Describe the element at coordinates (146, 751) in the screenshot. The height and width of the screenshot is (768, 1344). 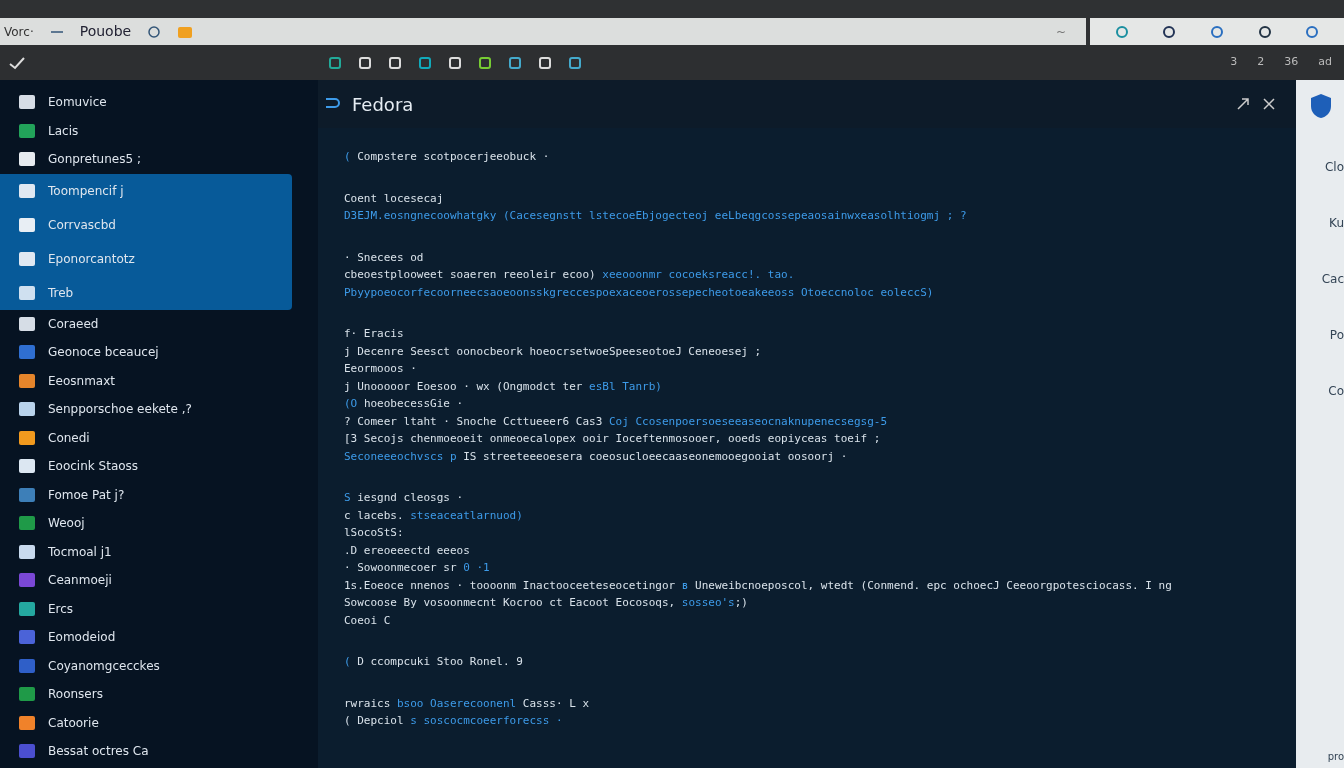
I see `sidebar-item: Bessat octres Ca` at that location.